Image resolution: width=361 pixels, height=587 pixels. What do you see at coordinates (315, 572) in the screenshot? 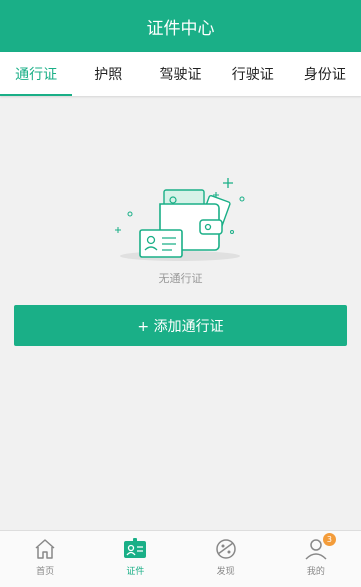
I see `nav-me-label: 我的` at bounding box center [315, 572].